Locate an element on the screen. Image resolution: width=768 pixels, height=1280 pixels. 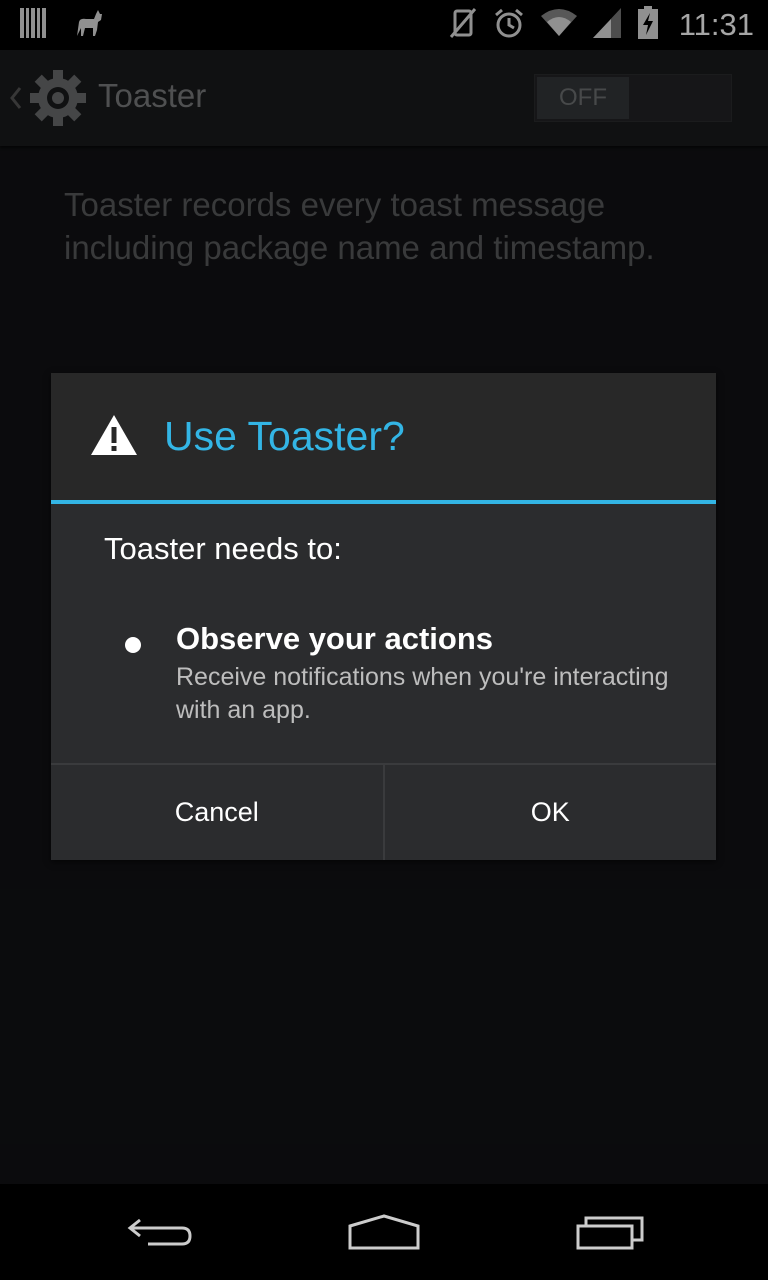
bullet-icon is located at coordinates (133, 645).